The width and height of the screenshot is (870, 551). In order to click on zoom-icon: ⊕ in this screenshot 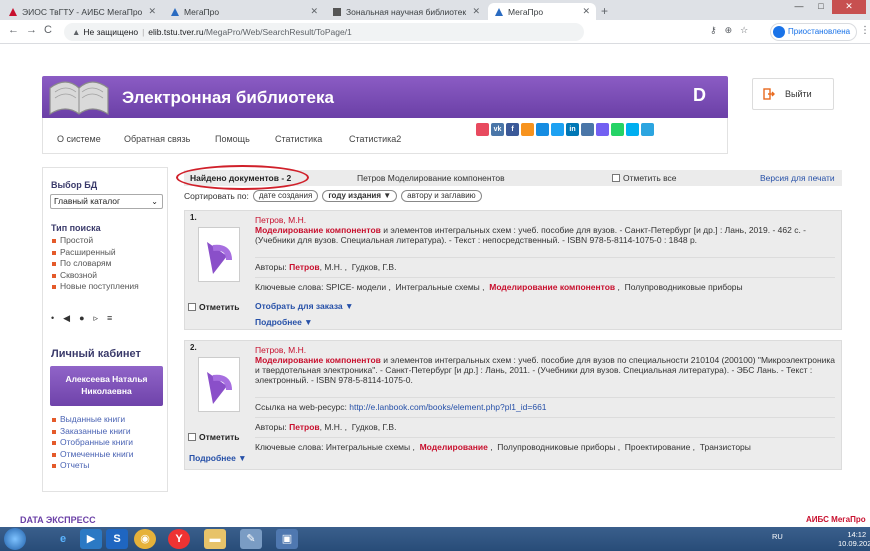, I will do `click(733, 30)`.